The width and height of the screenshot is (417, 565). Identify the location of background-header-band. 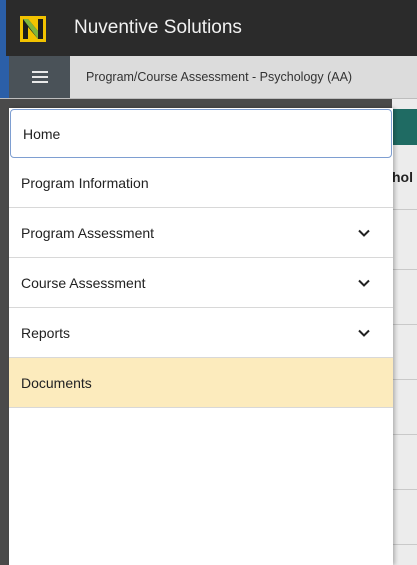
(404, 127).